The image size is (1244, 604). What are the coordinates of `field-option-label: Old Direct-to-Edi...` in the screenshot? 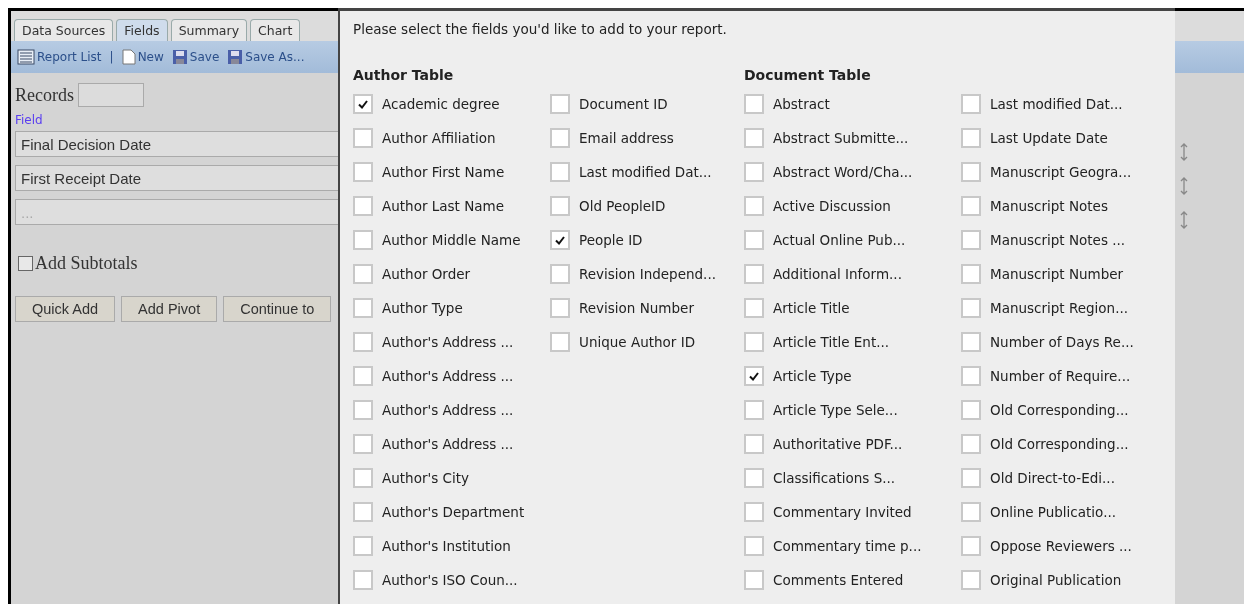 It's located at (1052, 478).